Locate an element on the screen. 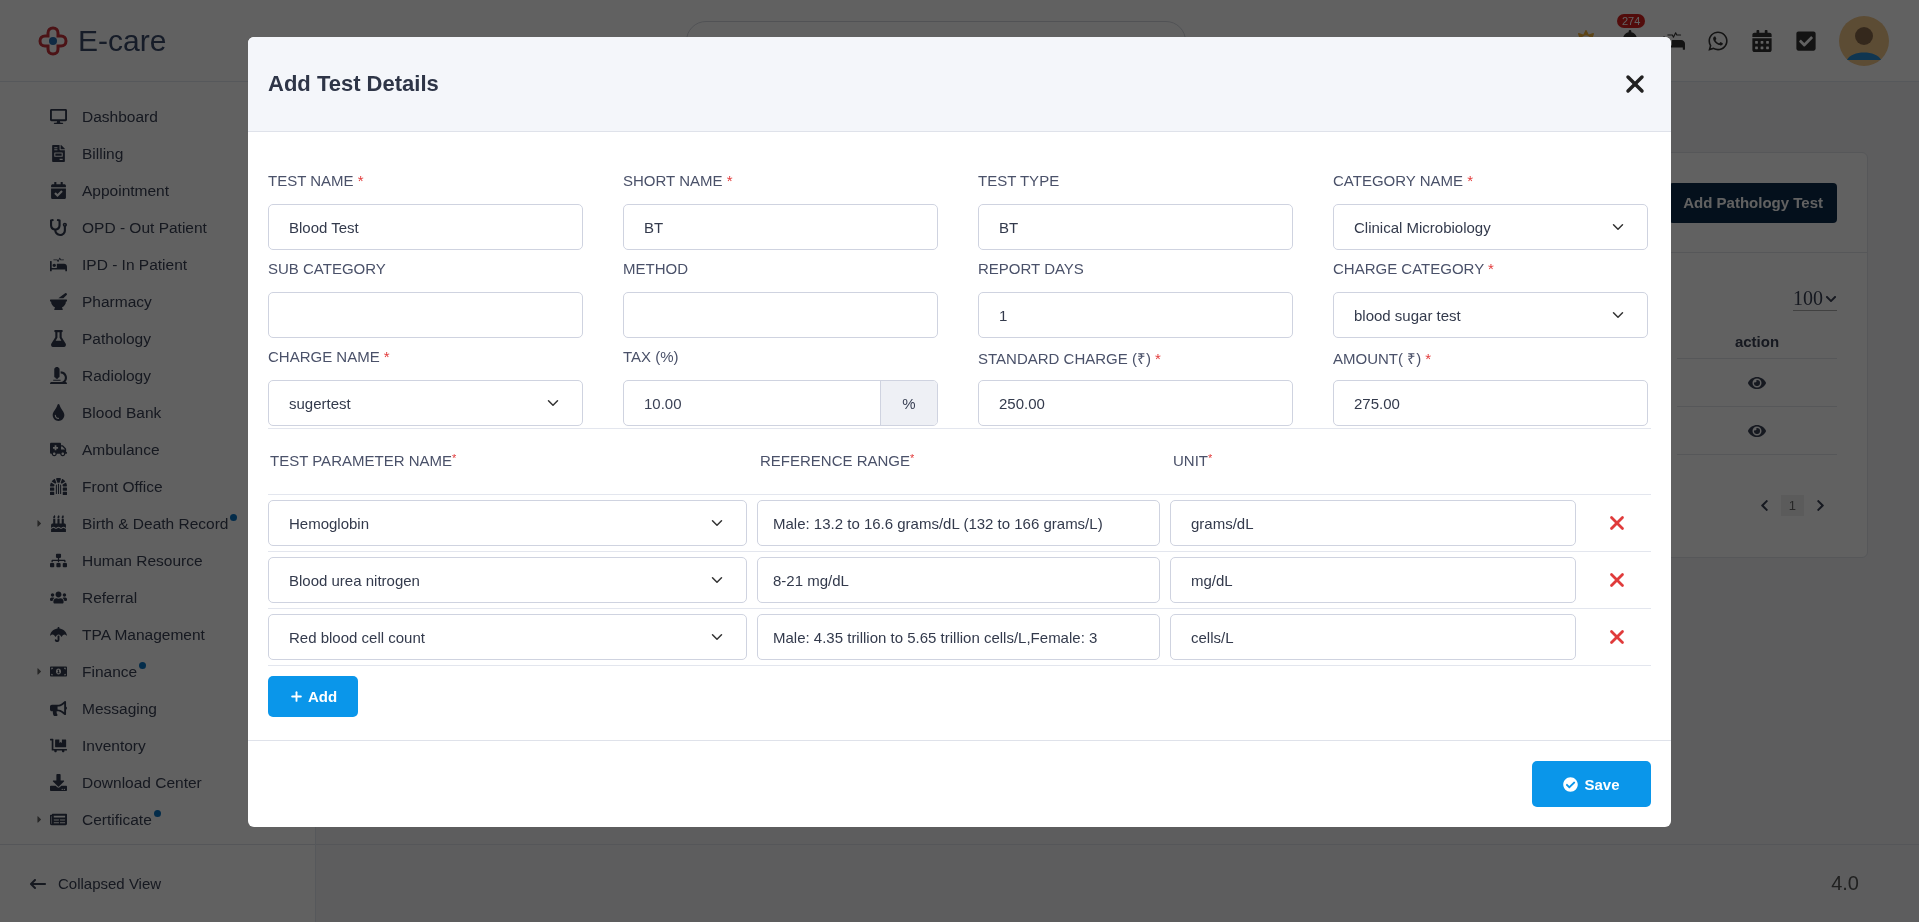 The image size is (1919, 922). page-size-select: 100 is located at coordinates (1815, 299).